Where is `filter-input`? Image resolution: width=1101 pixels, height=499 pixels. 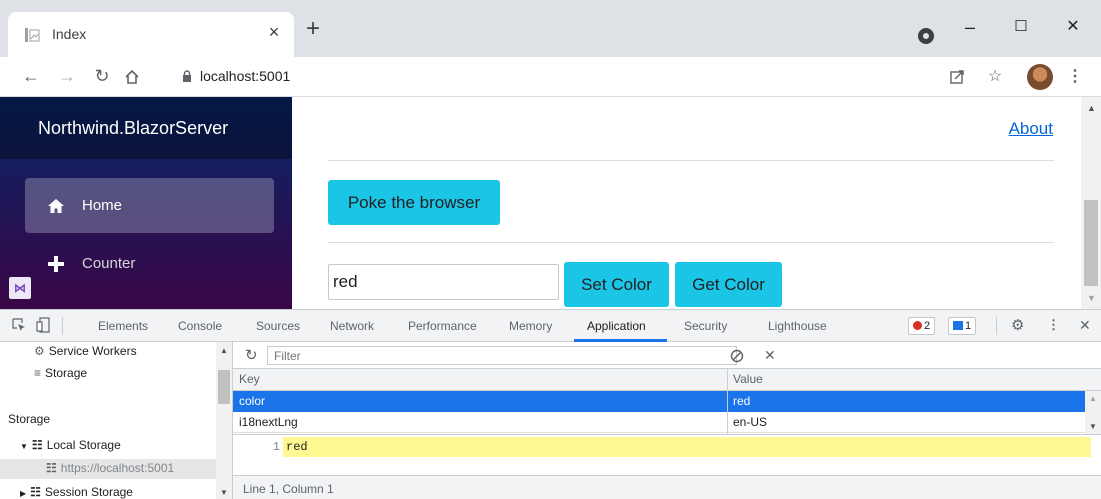 filter-input is located at coordinates (502, 355).